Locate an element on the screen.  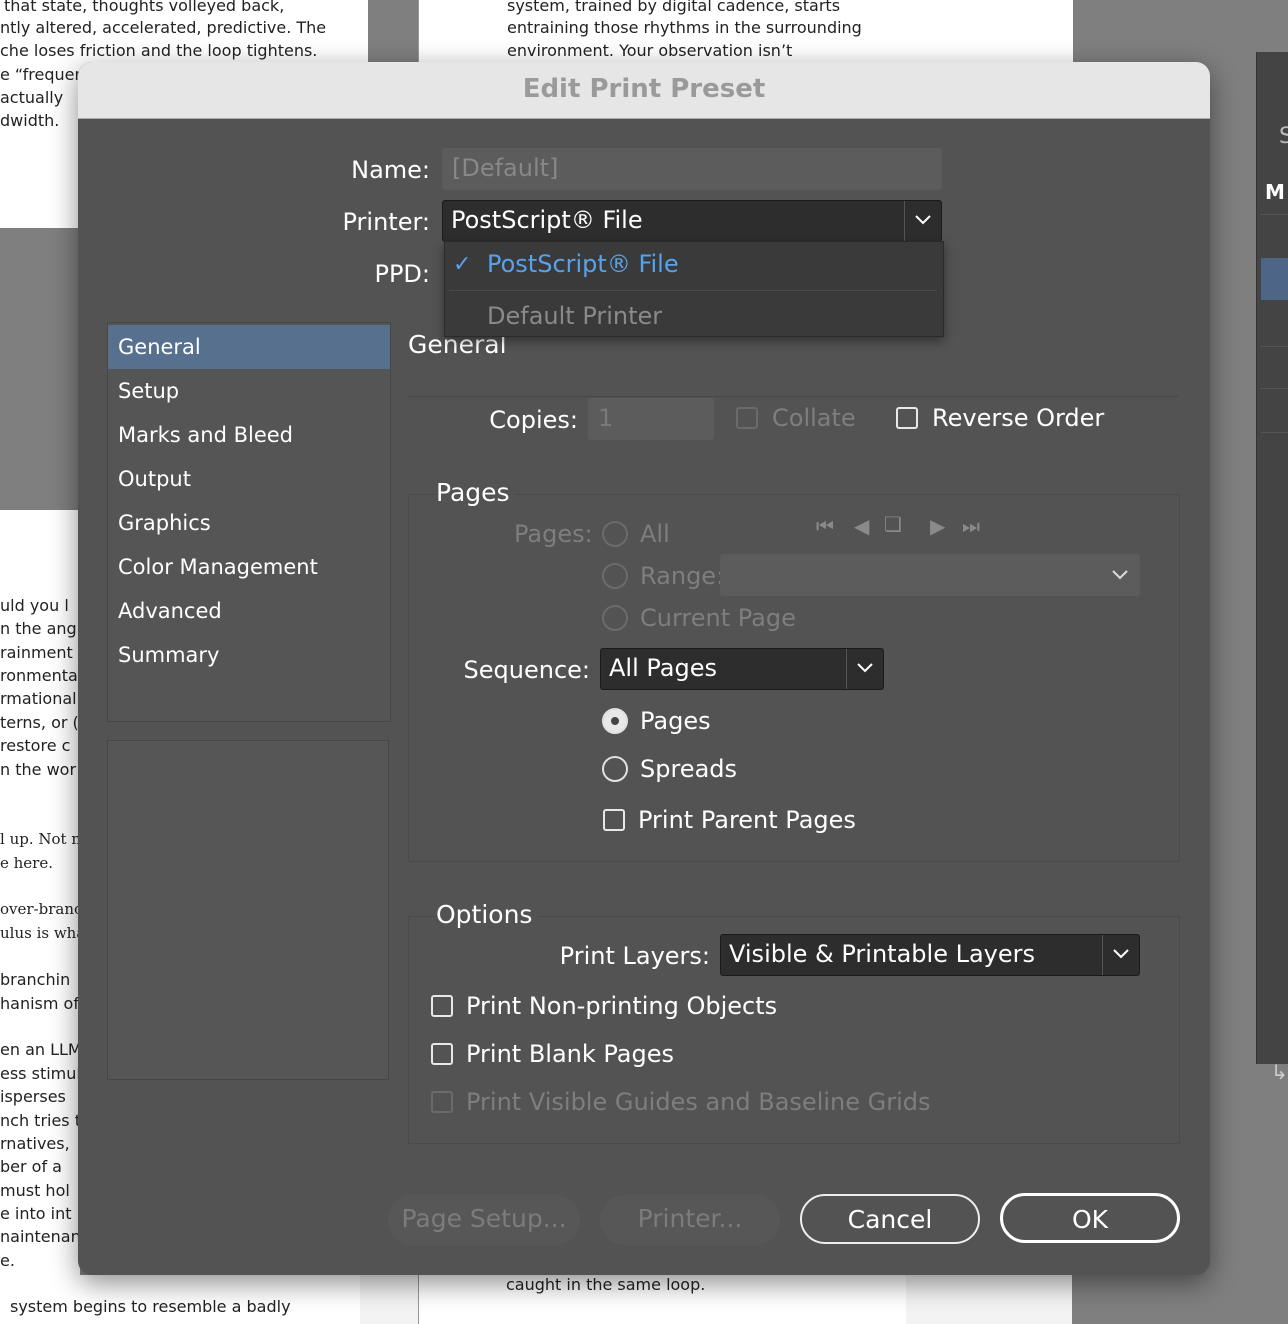
bg-text-line: caught in the same loop. is located at coordinates (606, 1284).